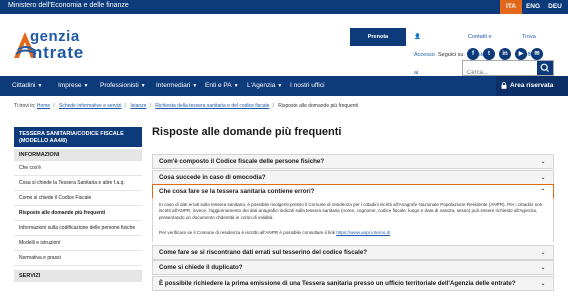  I want to click on sidebar-item-codice-fiscale: Come si chiede il Codice Fiscale, so click(78, 198).